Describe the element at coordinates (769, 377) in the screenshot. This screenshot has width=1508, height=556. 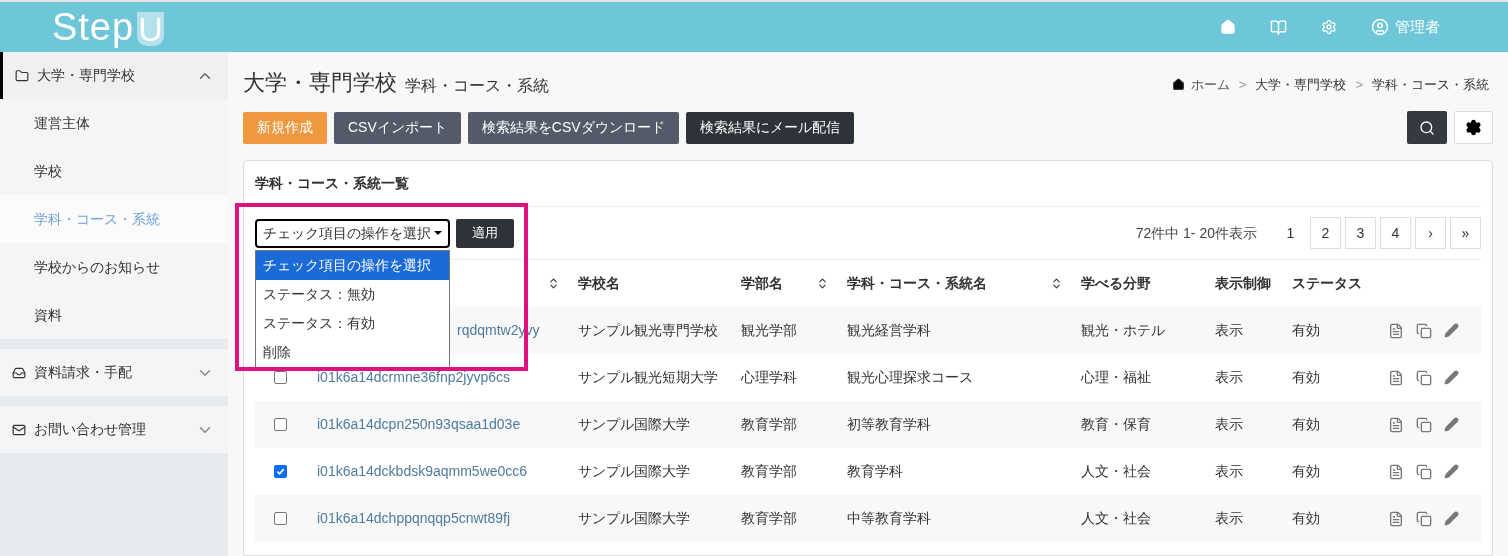
I see `table-cell: 心理学科` at that location.